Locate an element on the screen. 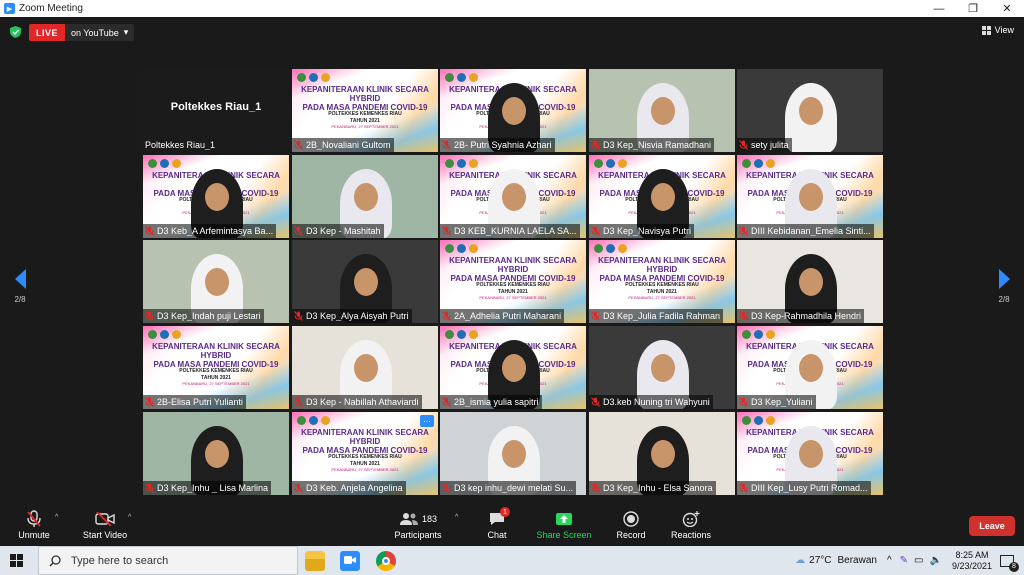 This screenshot has width=1024, height=575. close-icon: ✕ is located at coordinates (1007, 8).